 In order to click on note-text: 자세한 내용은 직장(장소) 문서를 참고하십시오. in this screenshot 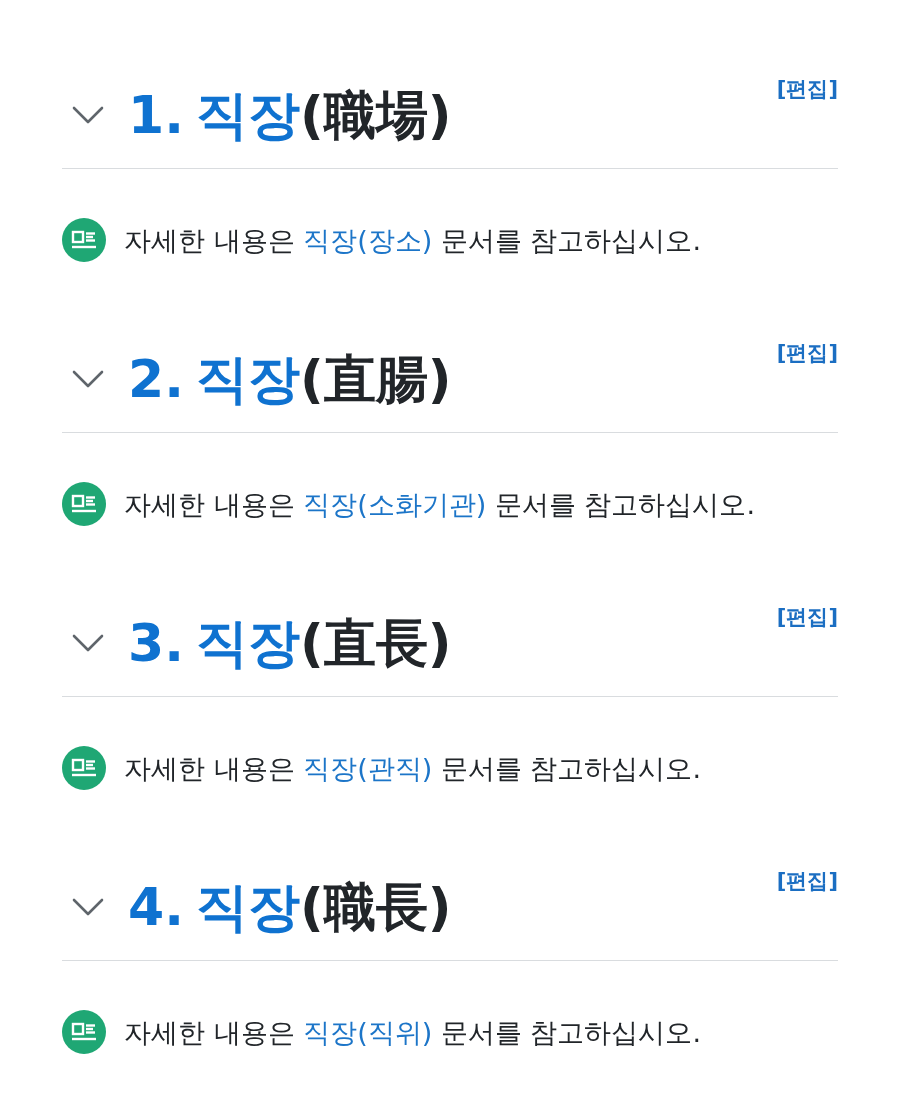, I will do `click(413, 240)`.